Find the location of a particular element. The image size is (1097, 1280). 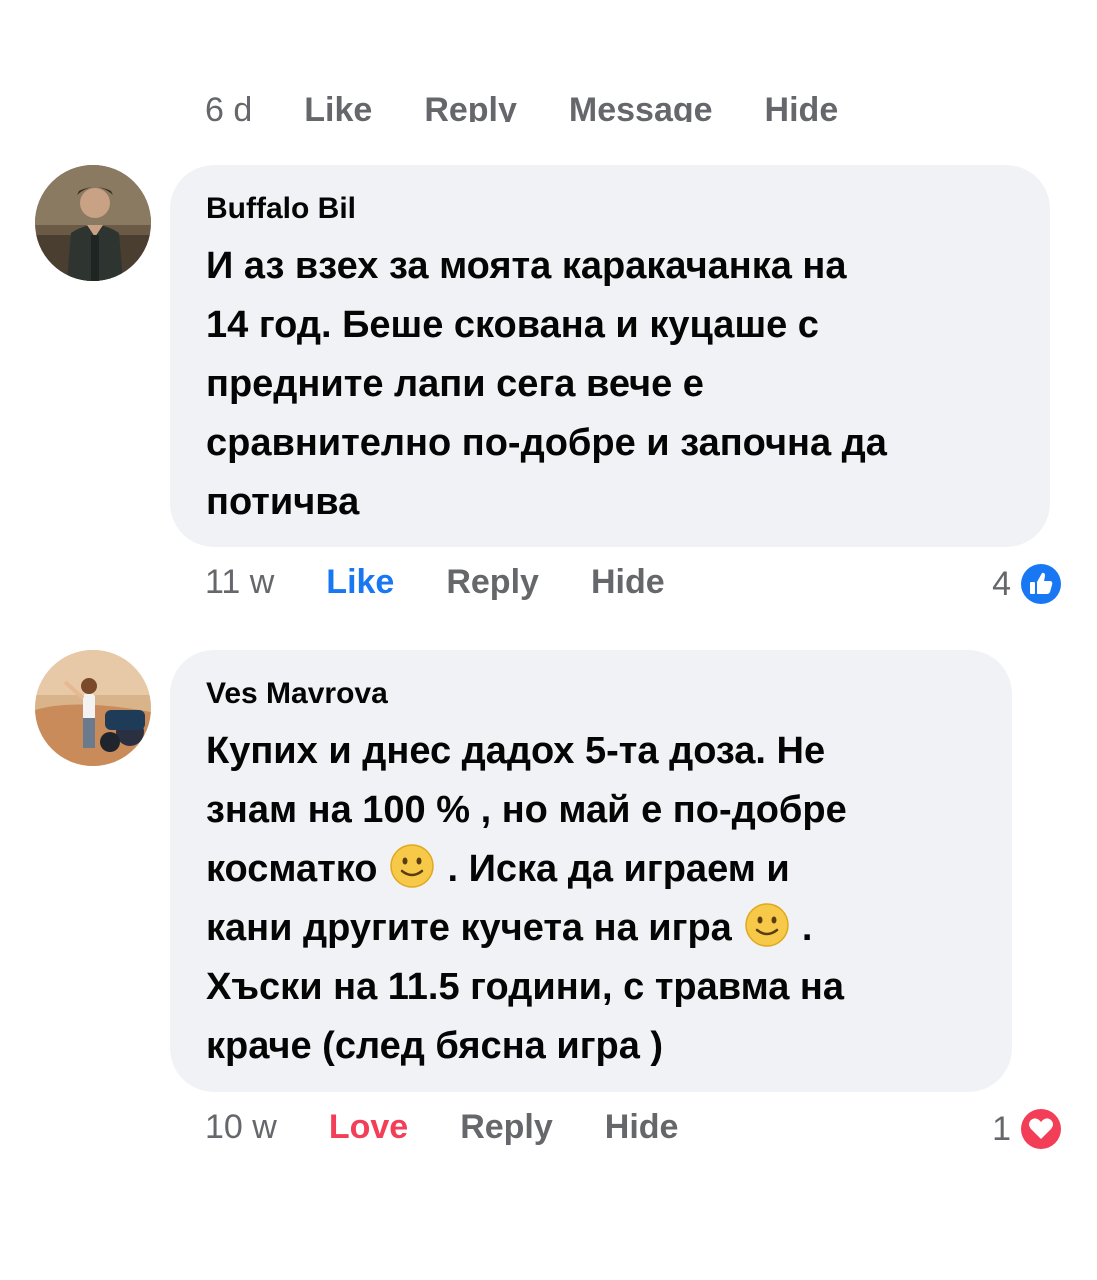

comment-text-line: кани другите кучета на игра . is located at coordinates (591, 928).